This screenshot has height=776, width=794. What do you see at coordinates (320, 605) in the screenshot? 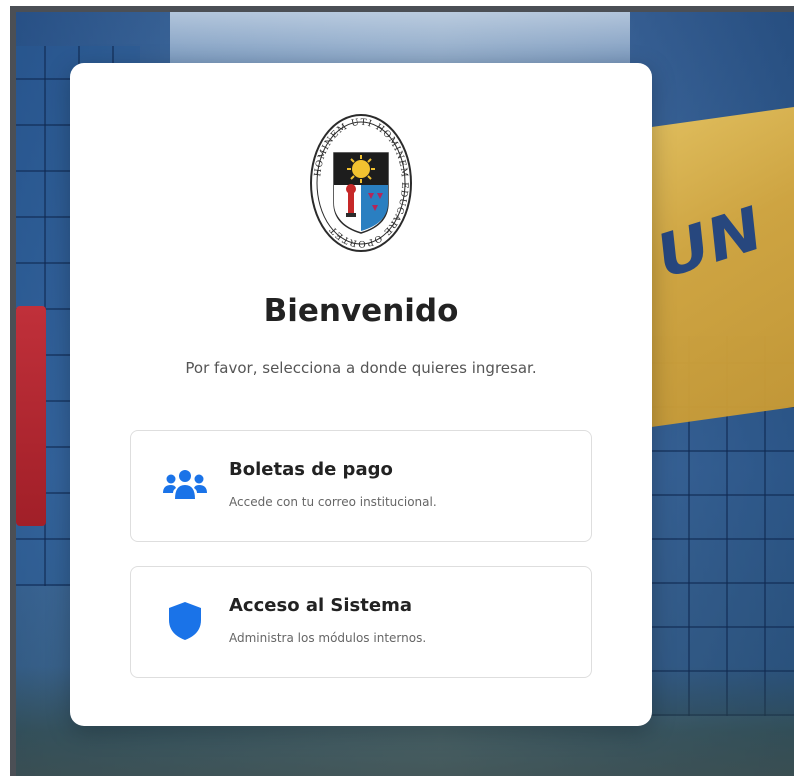
I see `system-access-option-title: Acceso al Sistema` at bounding box center [320, 605].